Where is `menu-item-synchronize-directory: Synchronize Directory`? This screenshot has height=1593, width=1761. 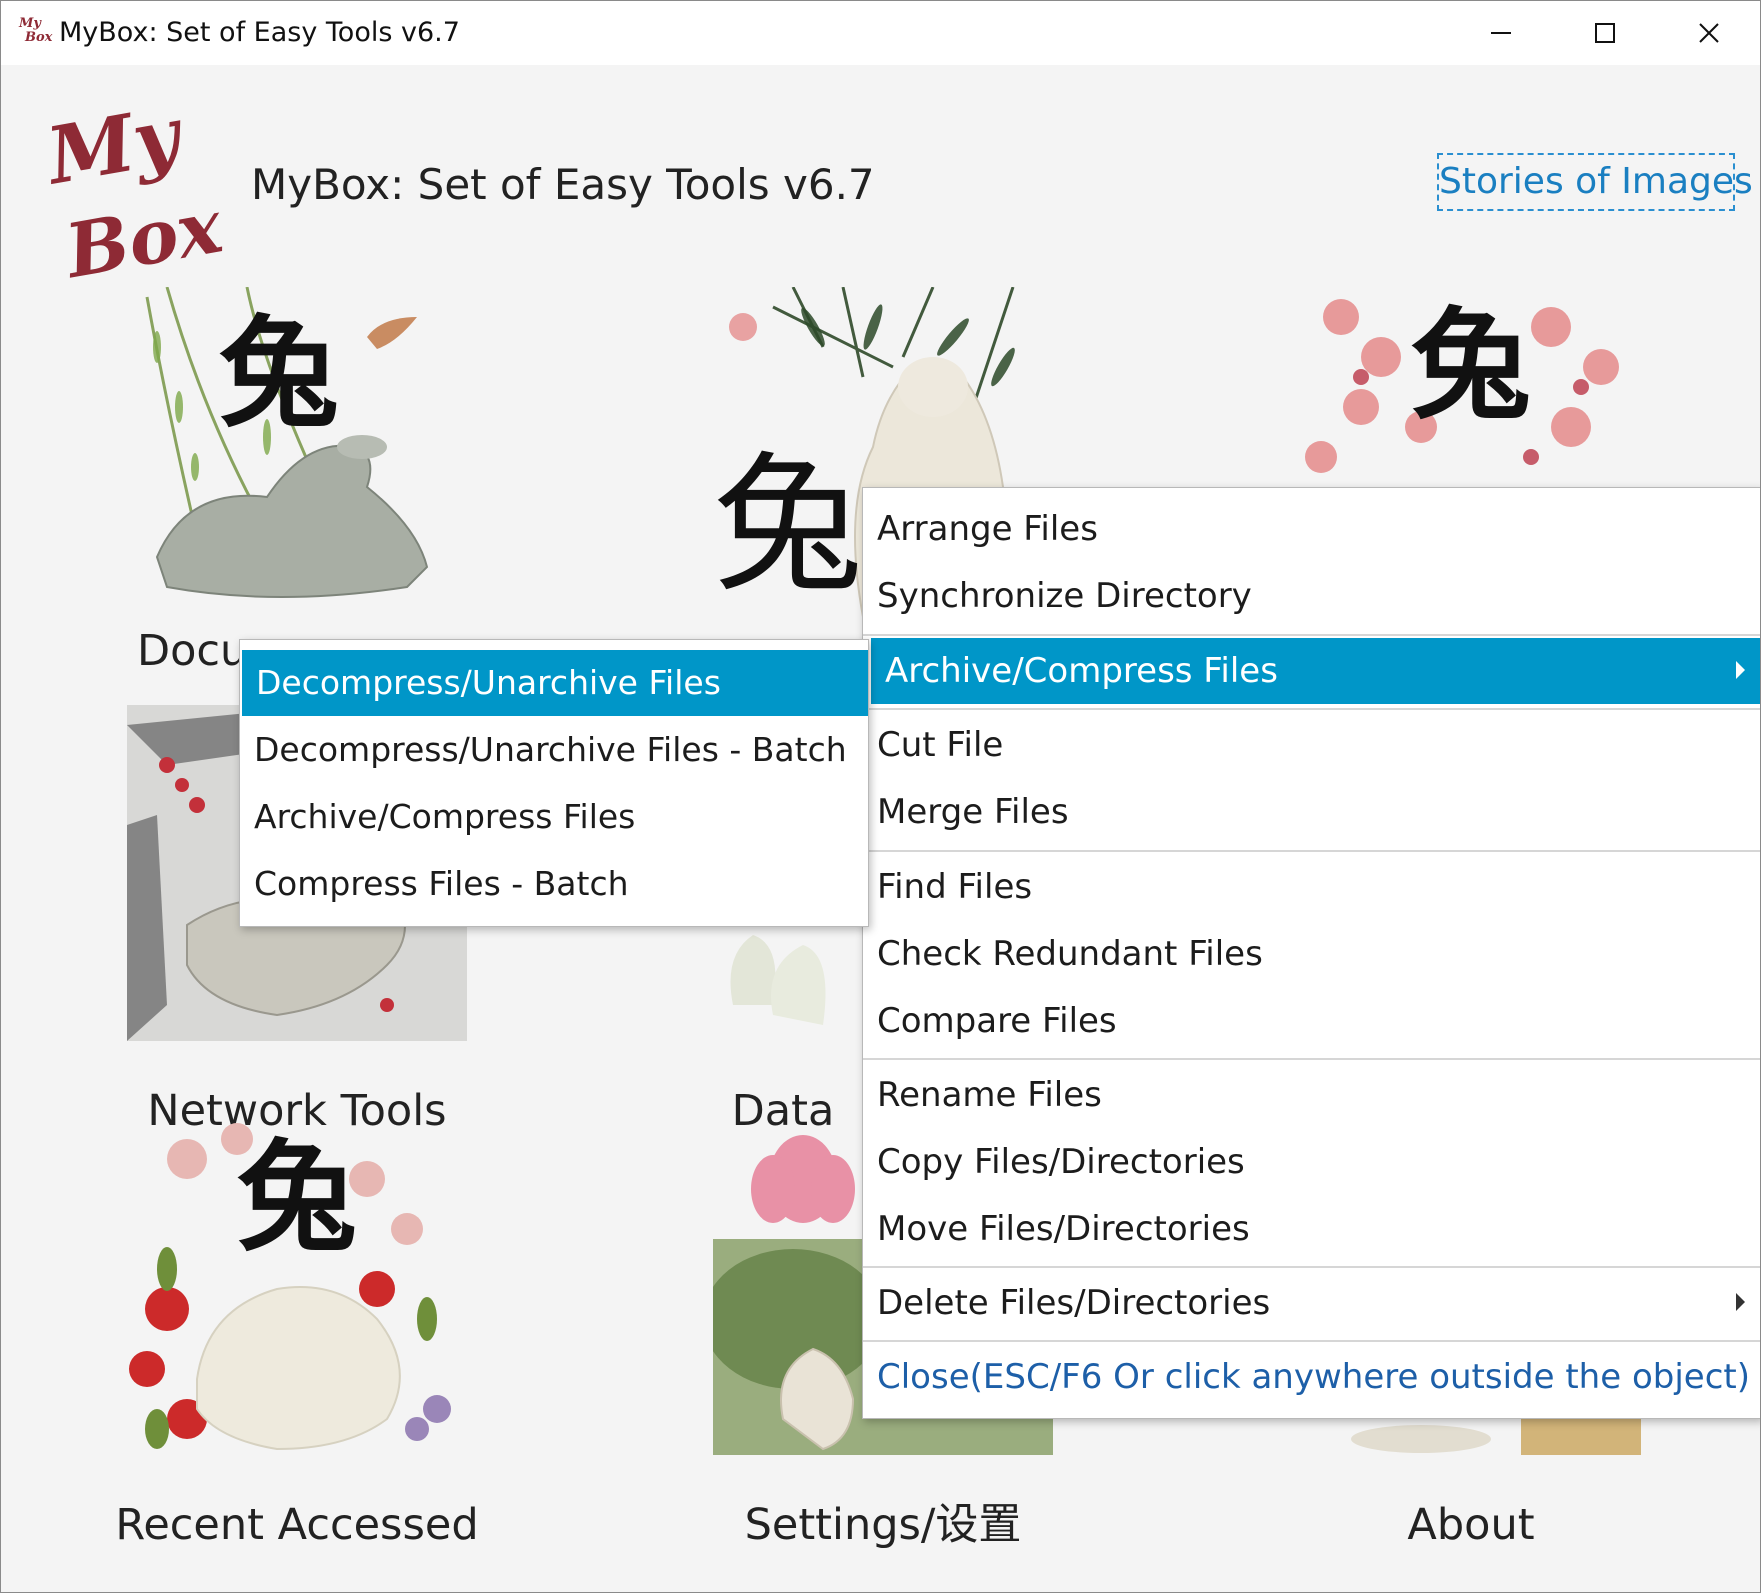 menu-item-synchronize-directory: Synchronize Directory is located at coordinates (1311, 596).